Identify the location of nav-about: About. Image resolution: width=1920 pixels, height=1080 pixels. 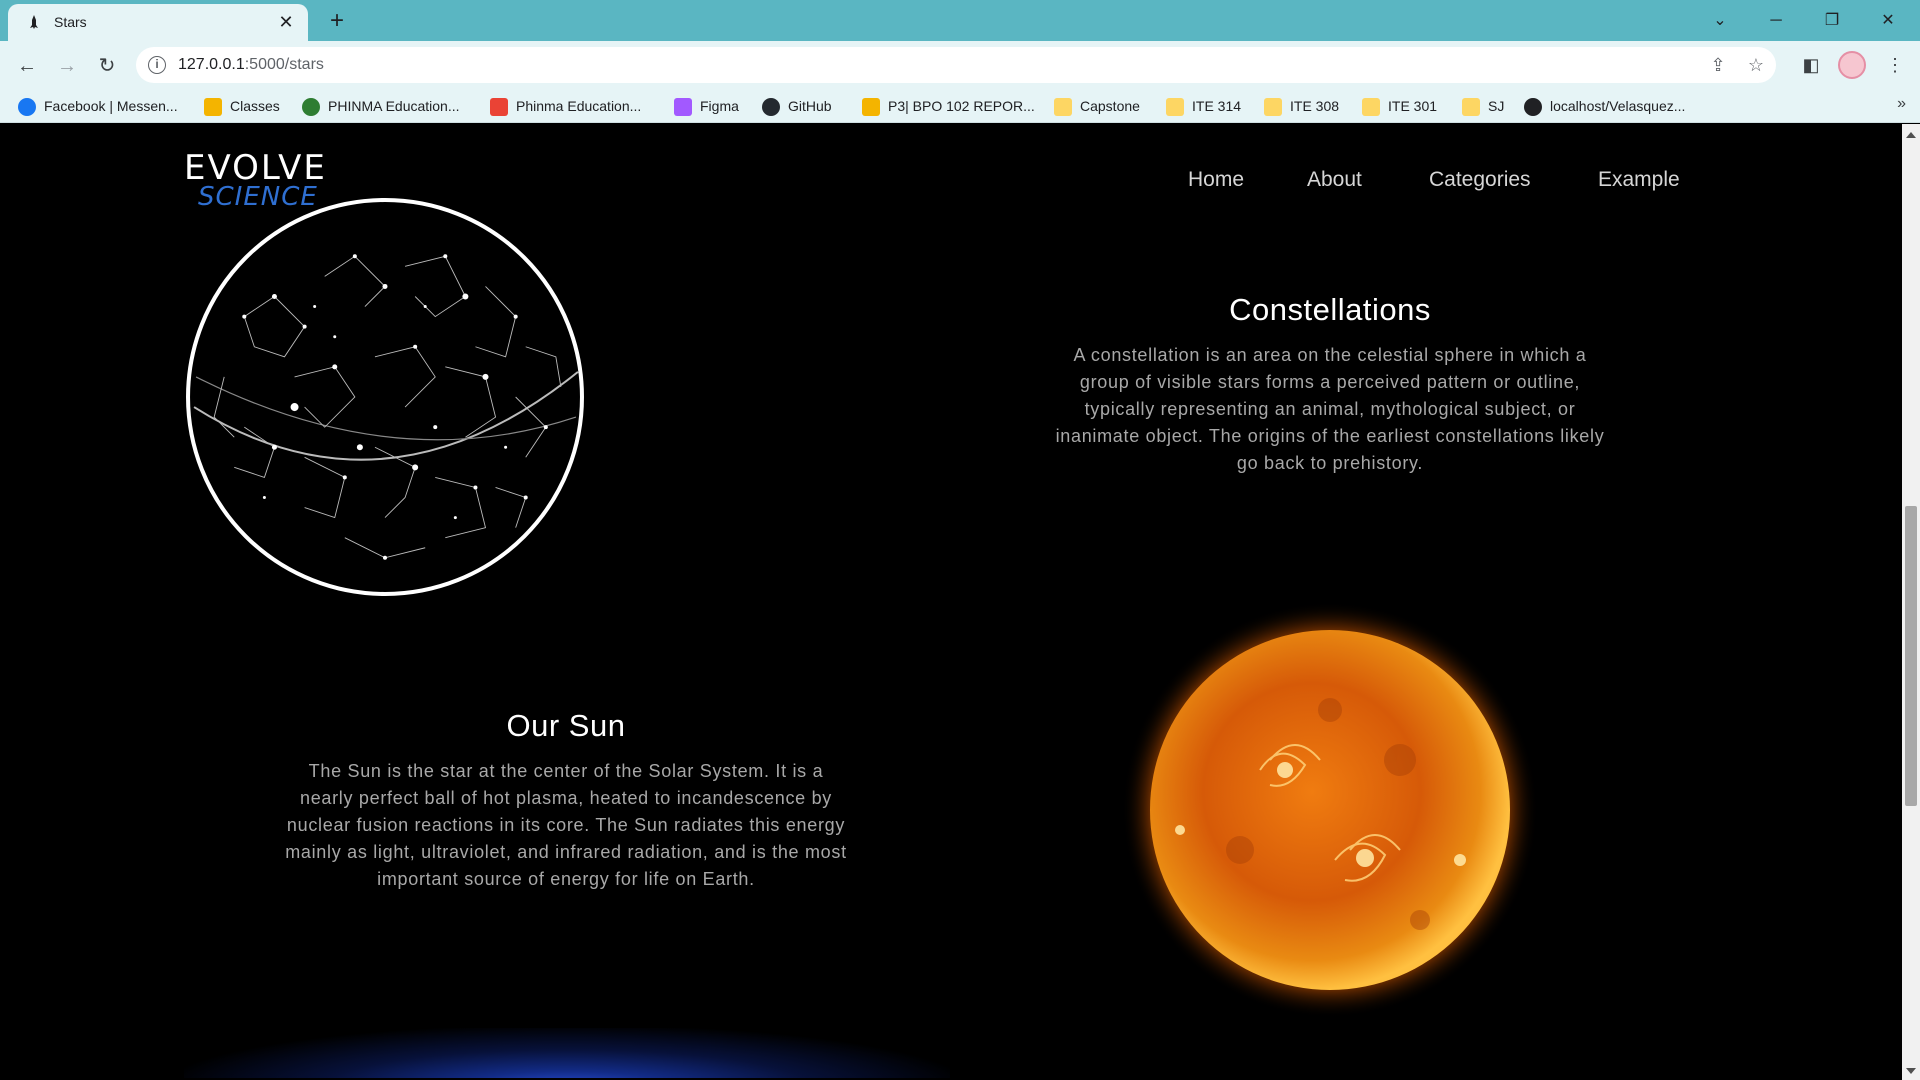
(1334, 180).